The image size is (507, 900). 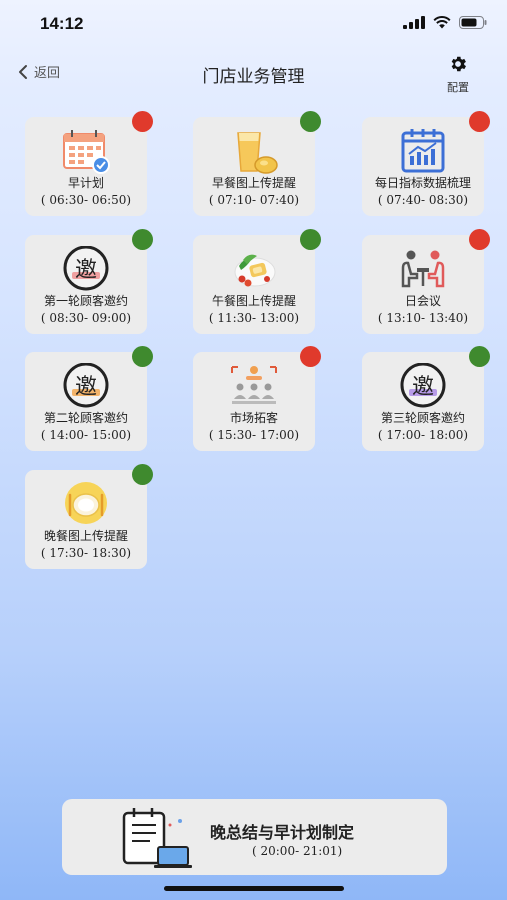 I want to click on task-card-dinner-upload: 晚餐图上传提醒 ( 17:30- 18:30), so click(x=89, y=516).